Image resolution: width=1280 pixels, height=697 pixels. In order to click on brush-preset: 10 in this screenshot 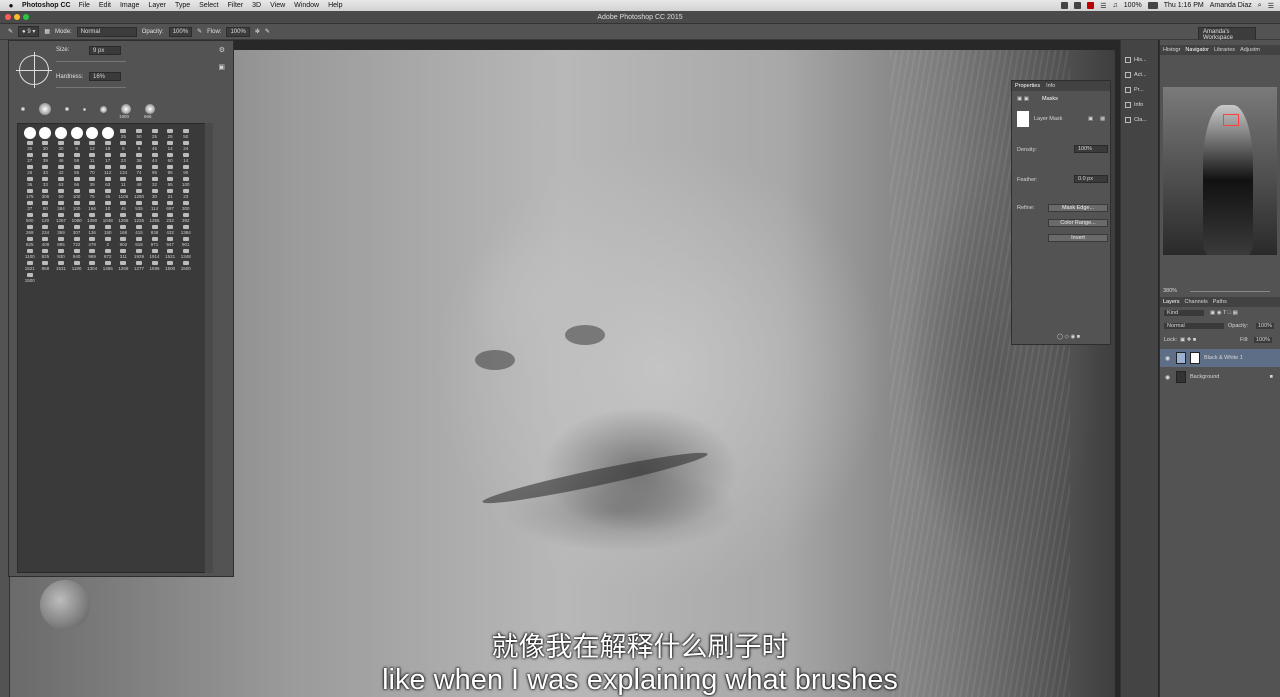, I will do `click(108, 205)`.